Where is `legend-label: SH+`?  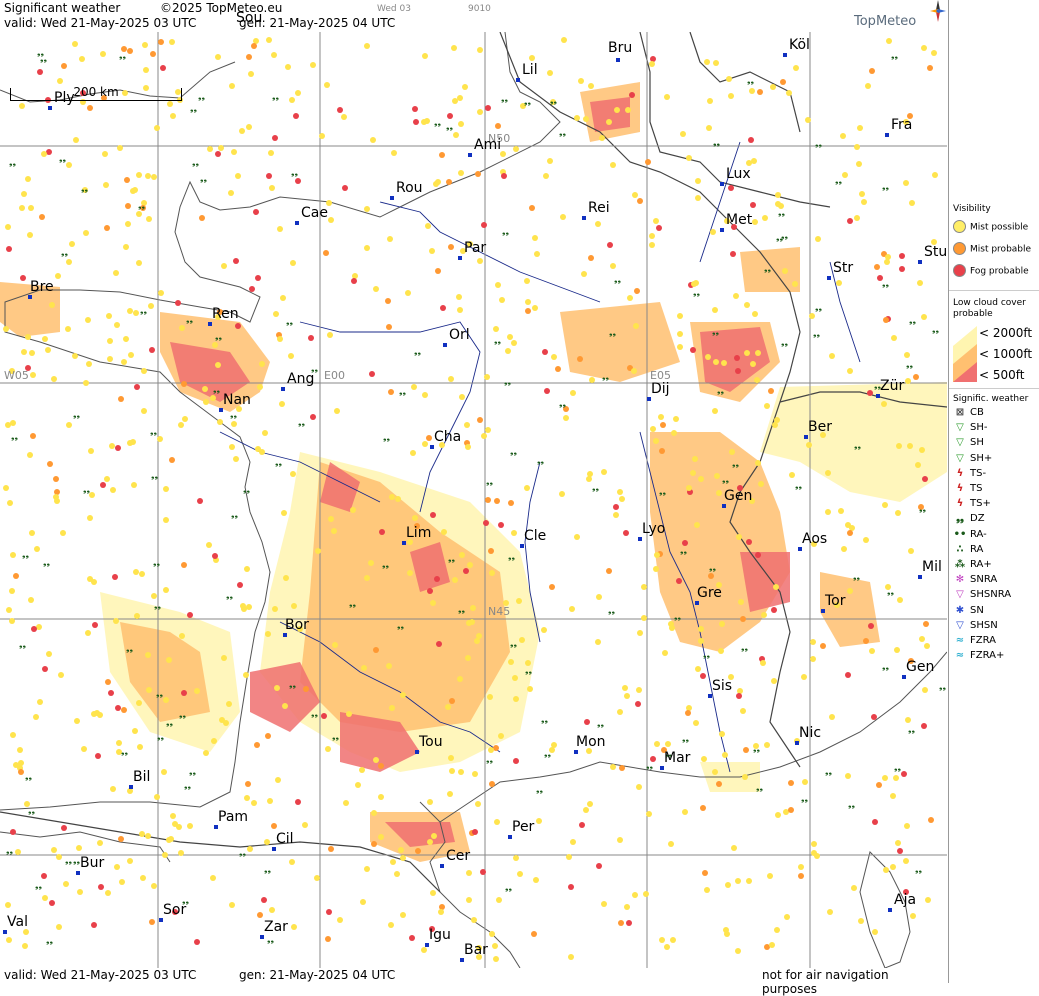
legend-label: SH+ is located at coordinates (981, 458).